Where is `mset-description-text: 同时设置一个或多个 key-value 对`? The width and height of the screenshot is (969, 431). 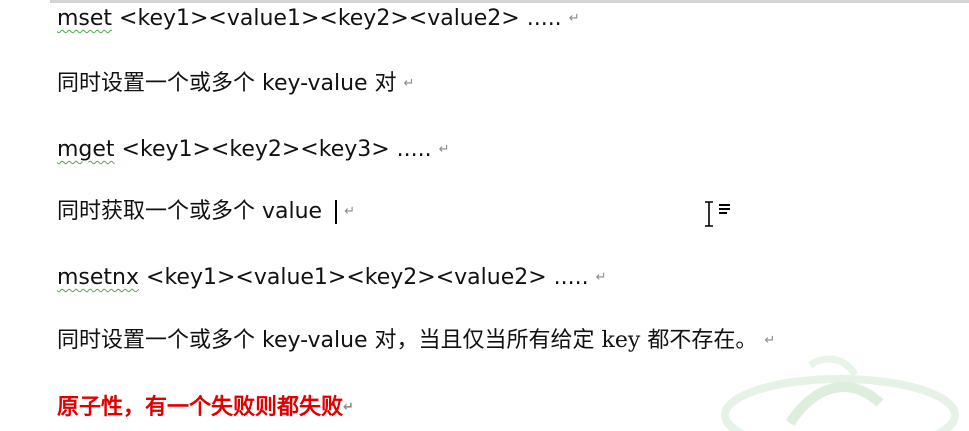
mset-description-text: 同时设置一个或多个 key-value 对 is located at coordinates (230, 83).